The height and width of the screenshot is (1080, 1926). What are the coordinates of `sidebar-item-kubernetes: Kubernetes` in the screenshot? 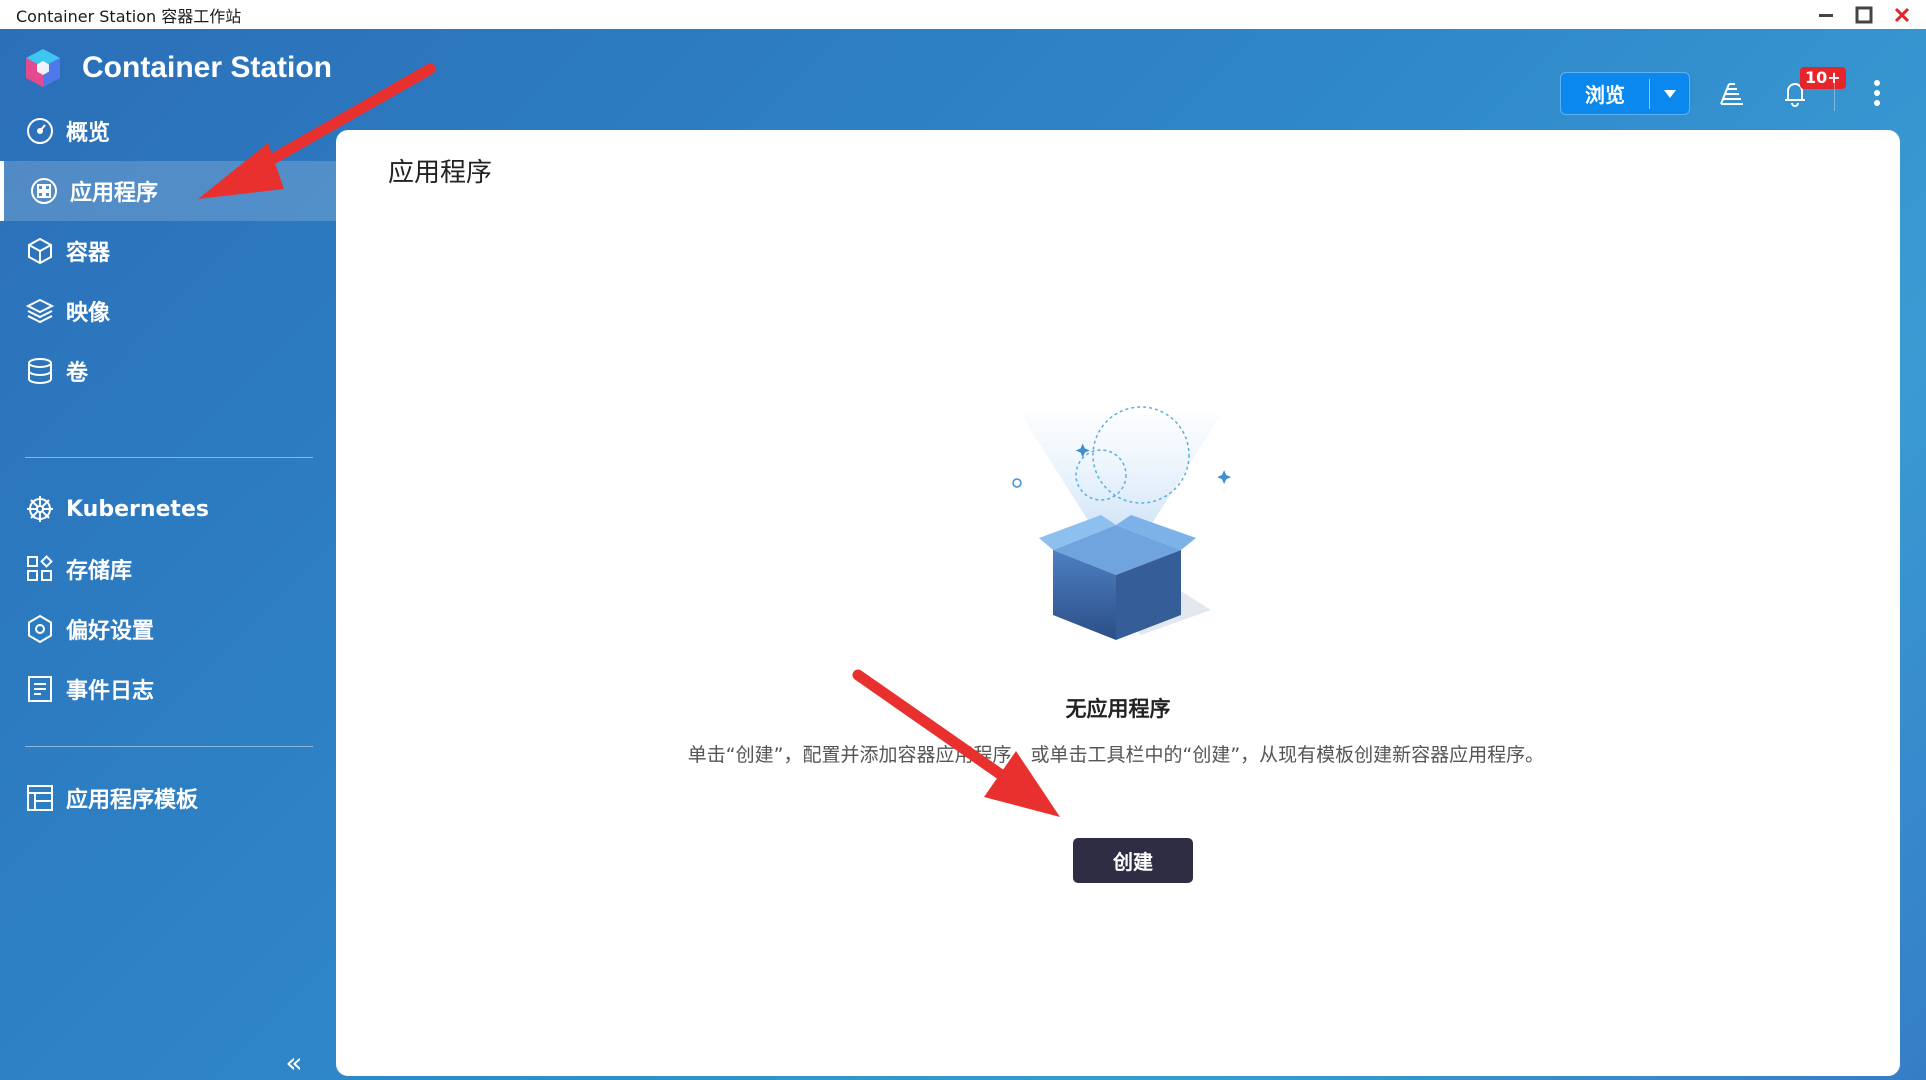 It's located at (168, 509).